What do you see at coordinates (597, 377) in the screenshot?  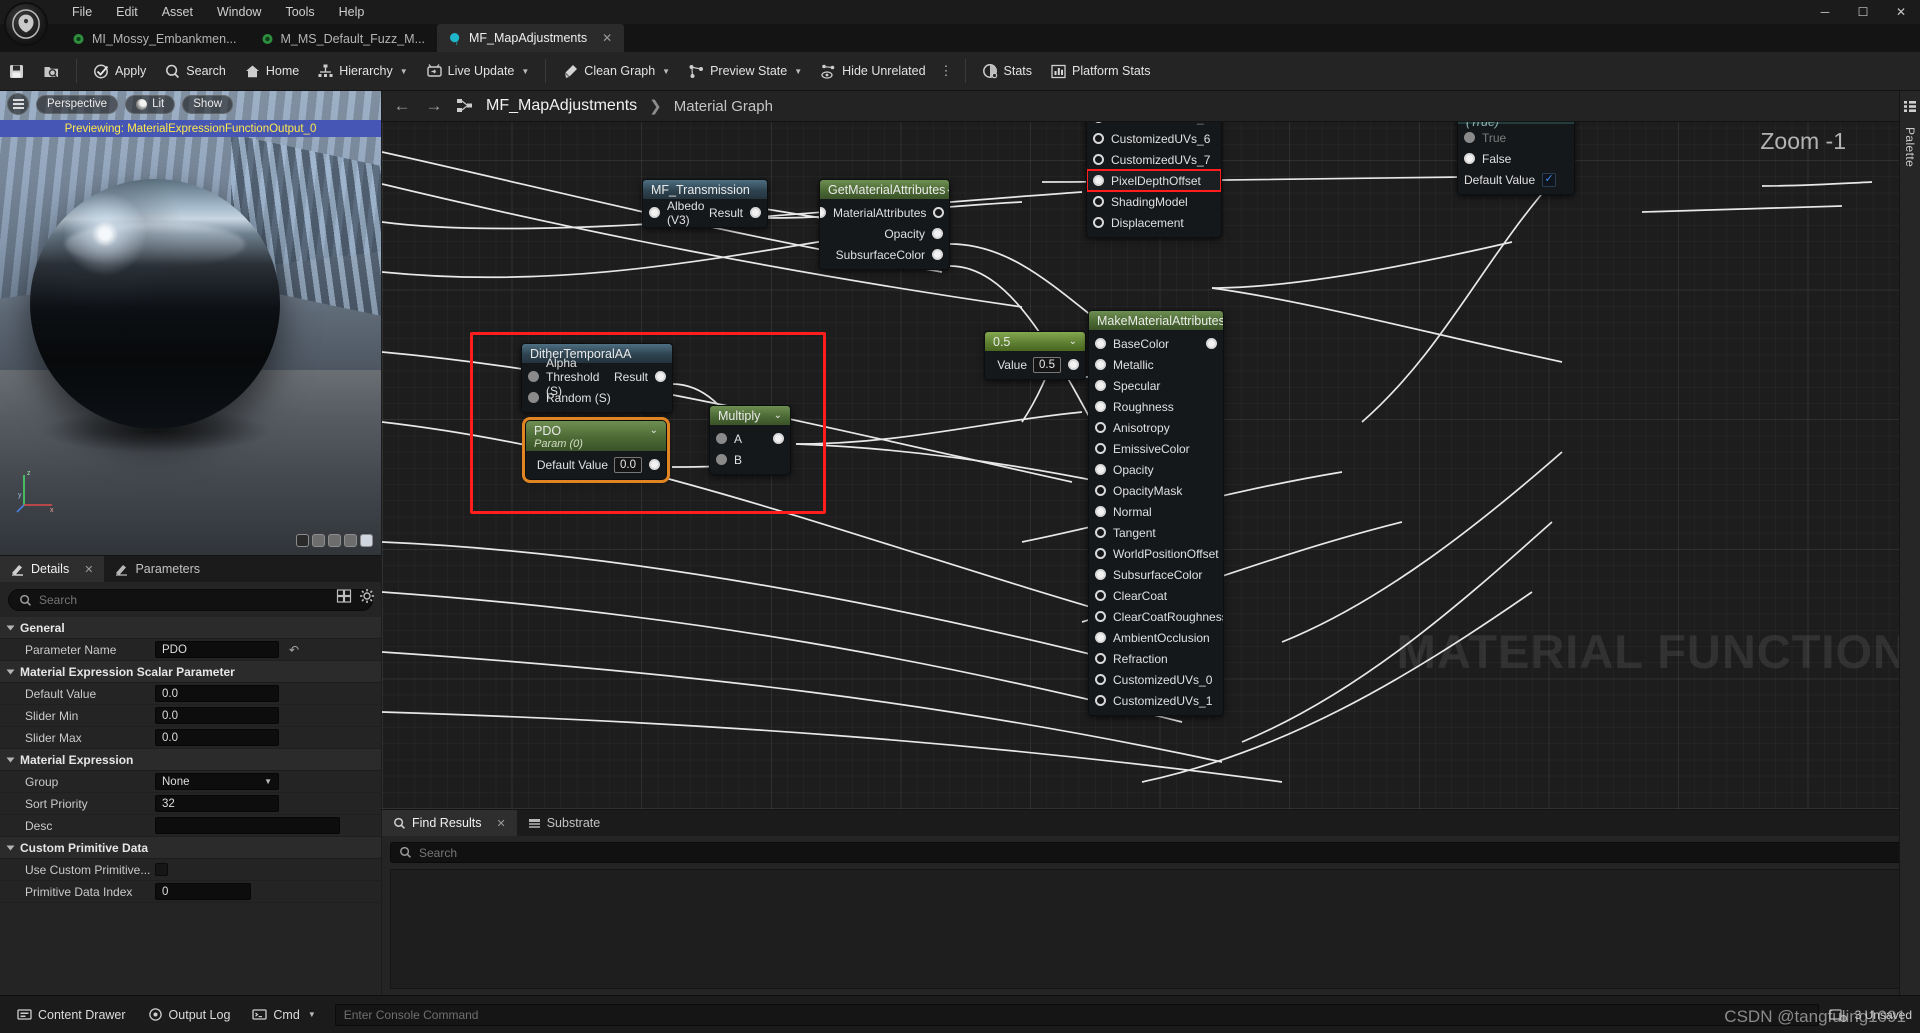 I see `node-pin-row: Alpha Threshold (S) Result` at bounding box center [597, 377].